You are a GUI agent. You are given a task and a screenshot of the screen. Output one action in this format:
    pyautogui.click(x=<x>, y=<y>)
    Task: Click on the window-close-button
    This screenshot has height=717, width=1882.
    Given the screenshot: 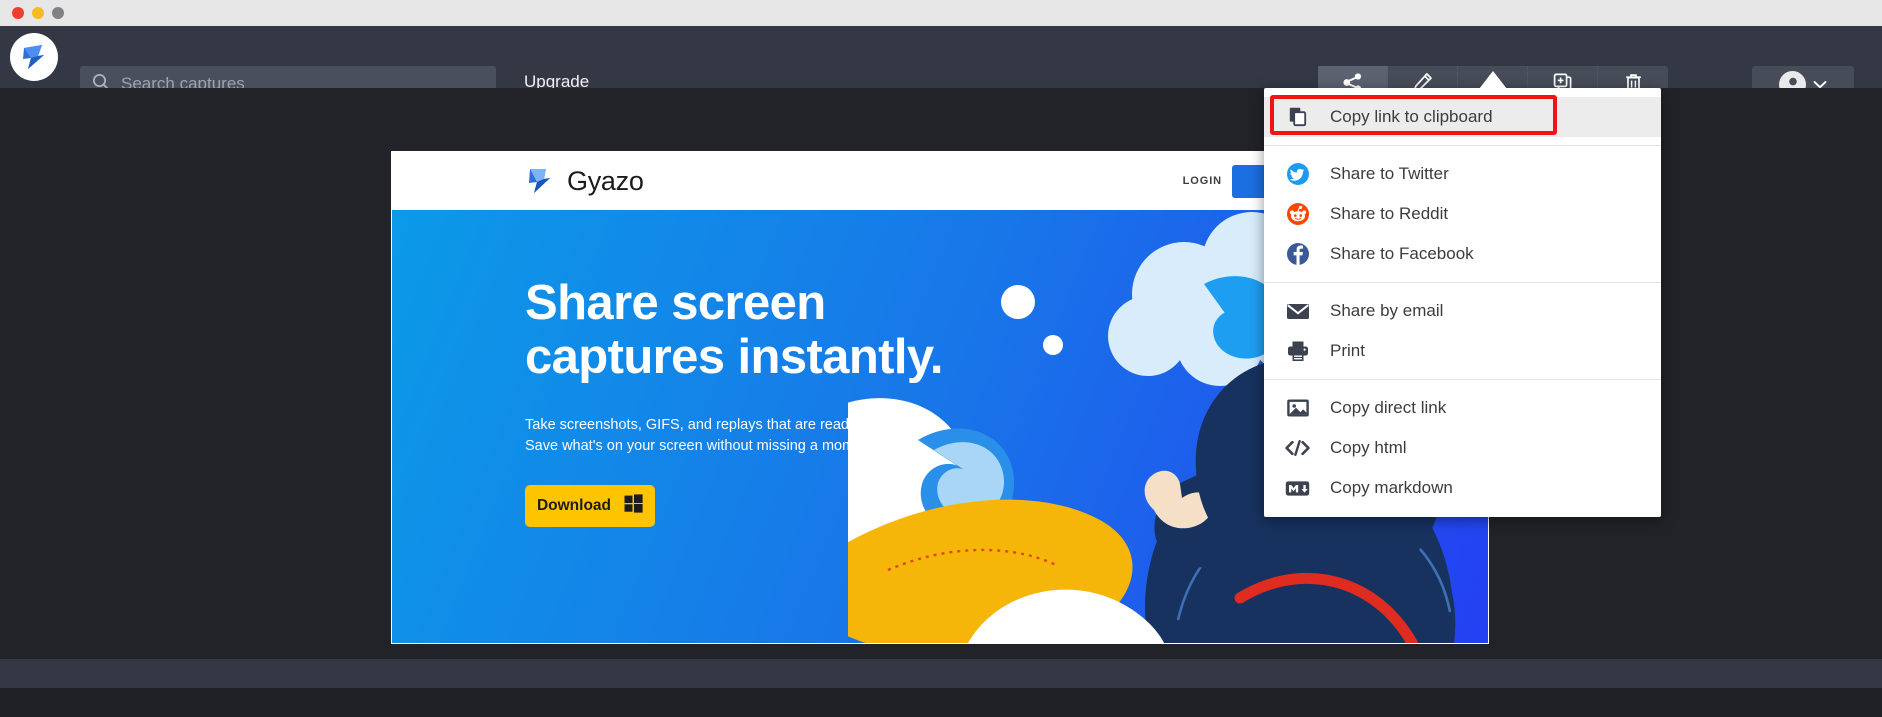 What is the action you would take?
    pyautogui.click(x=18, y=13)
    